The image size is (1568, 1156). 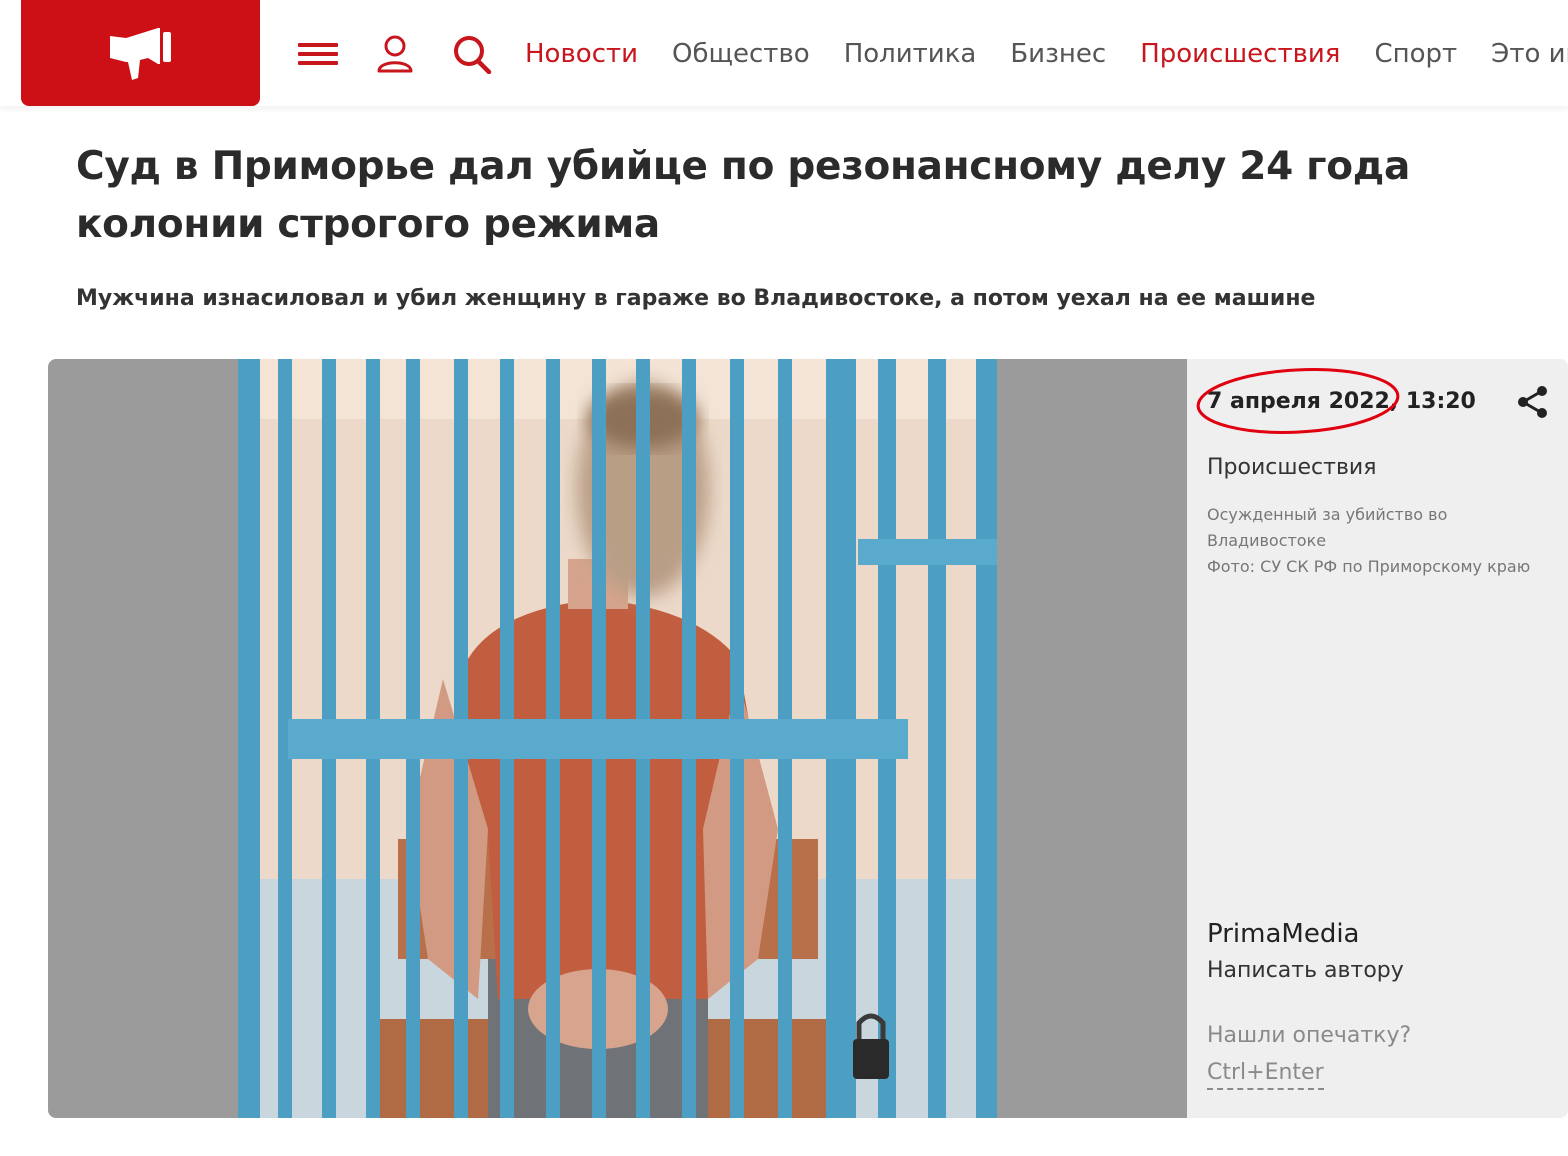 I want to click on nav-item-society: Общество, so click(x=741, y=54).